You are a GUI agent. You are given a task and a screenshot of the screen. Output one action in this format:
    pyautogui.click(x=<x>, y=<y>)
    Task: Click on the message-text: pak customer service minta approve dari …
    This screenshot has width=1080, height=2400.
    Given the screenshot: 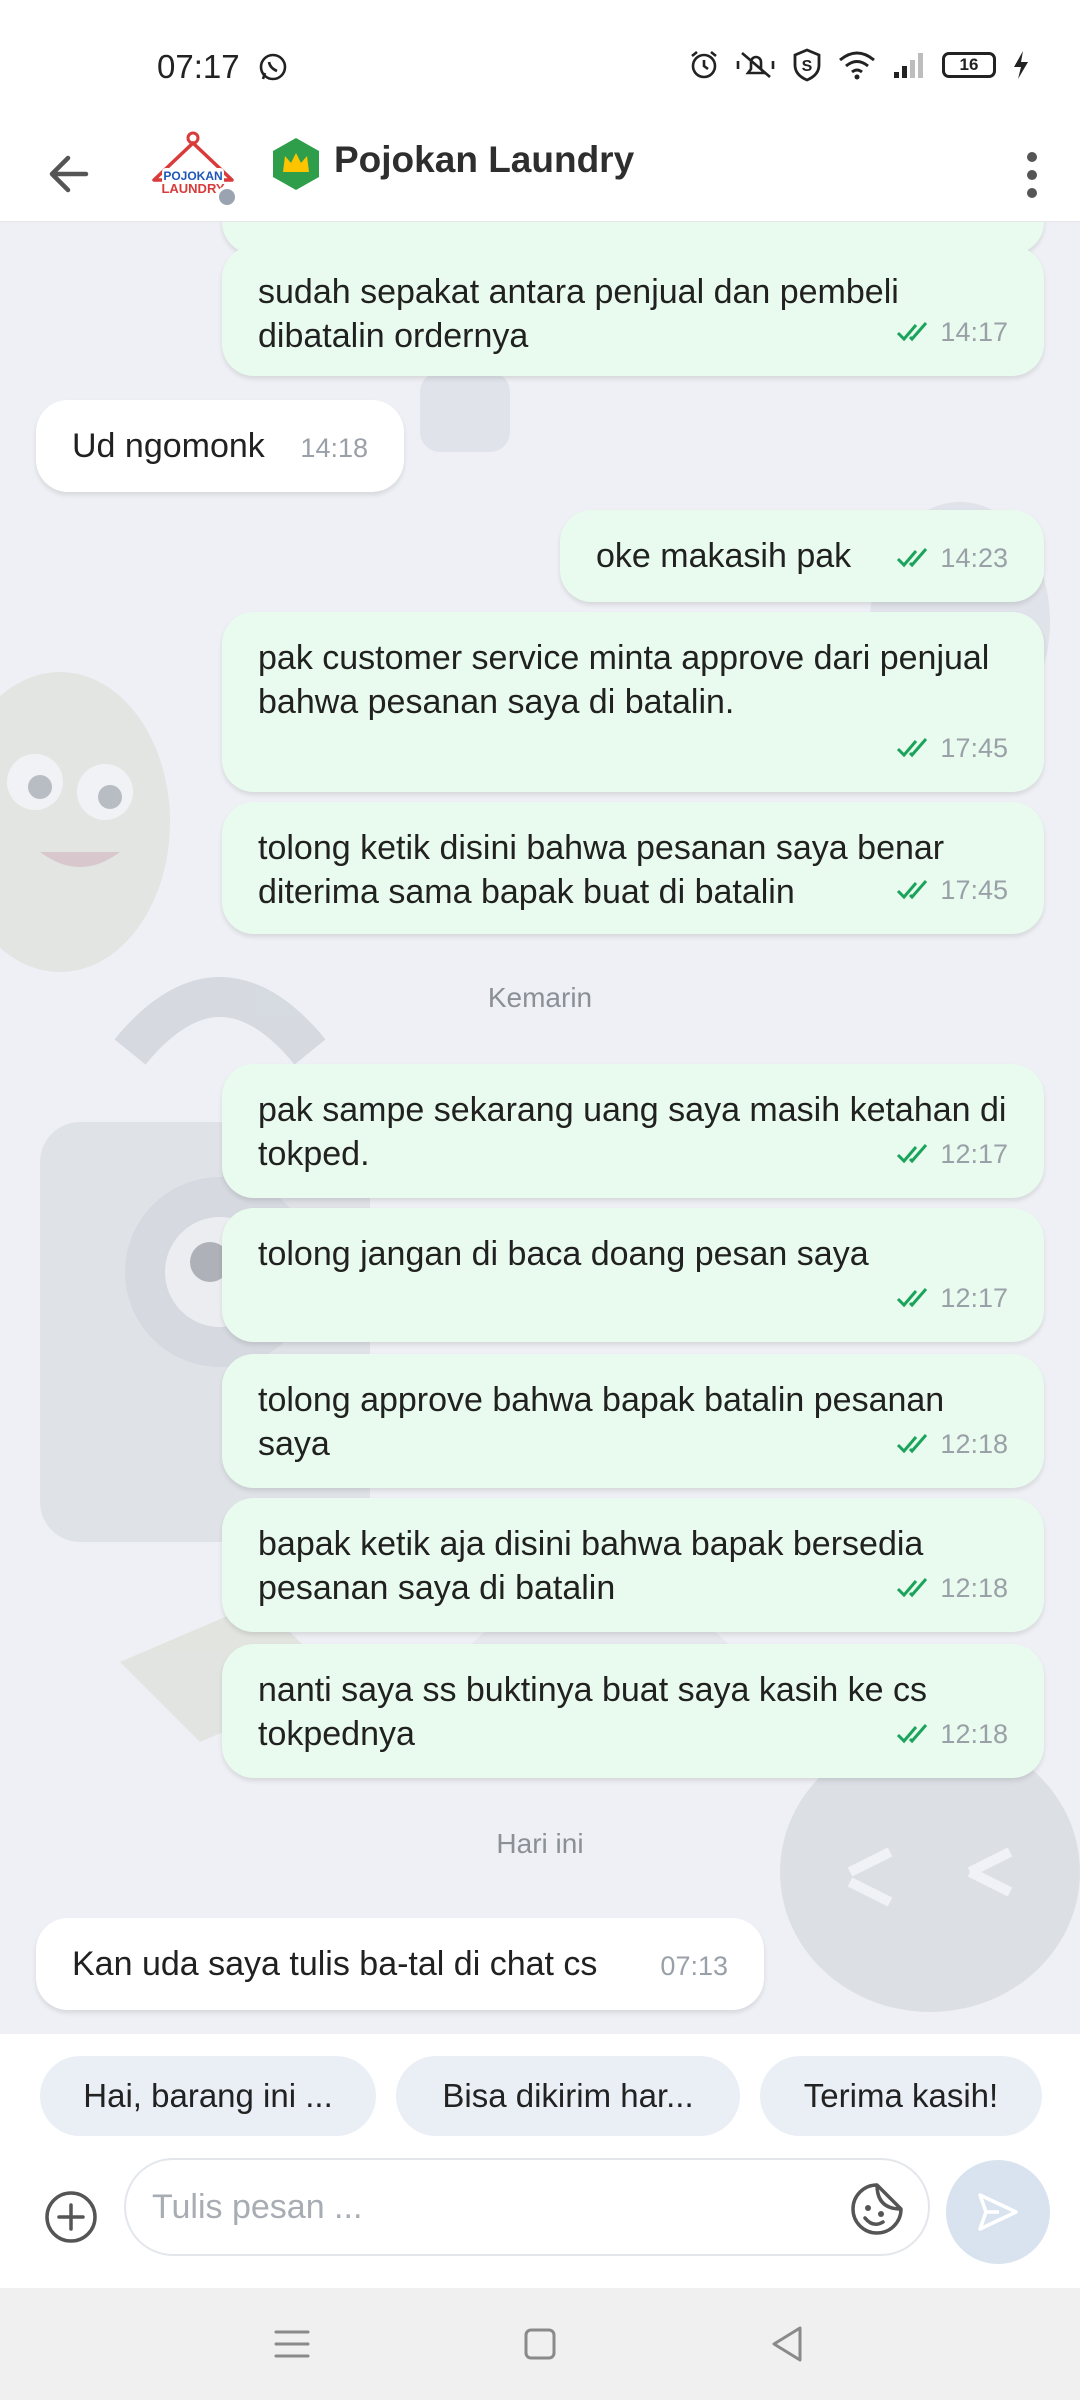 What is the action you would take?
    pyautogui.click(x=624, y=680)
    